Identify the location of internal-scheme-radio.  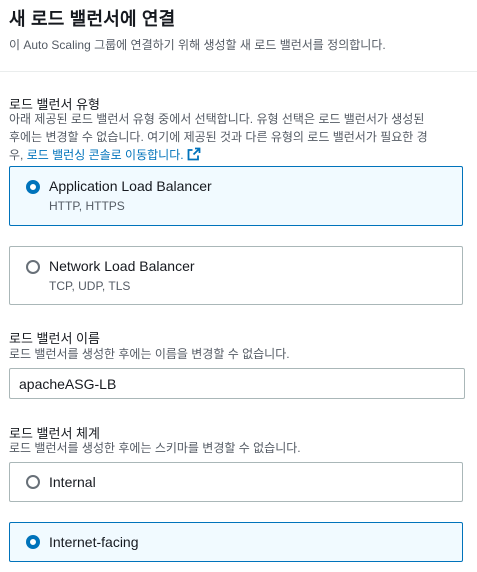
(33, 482).